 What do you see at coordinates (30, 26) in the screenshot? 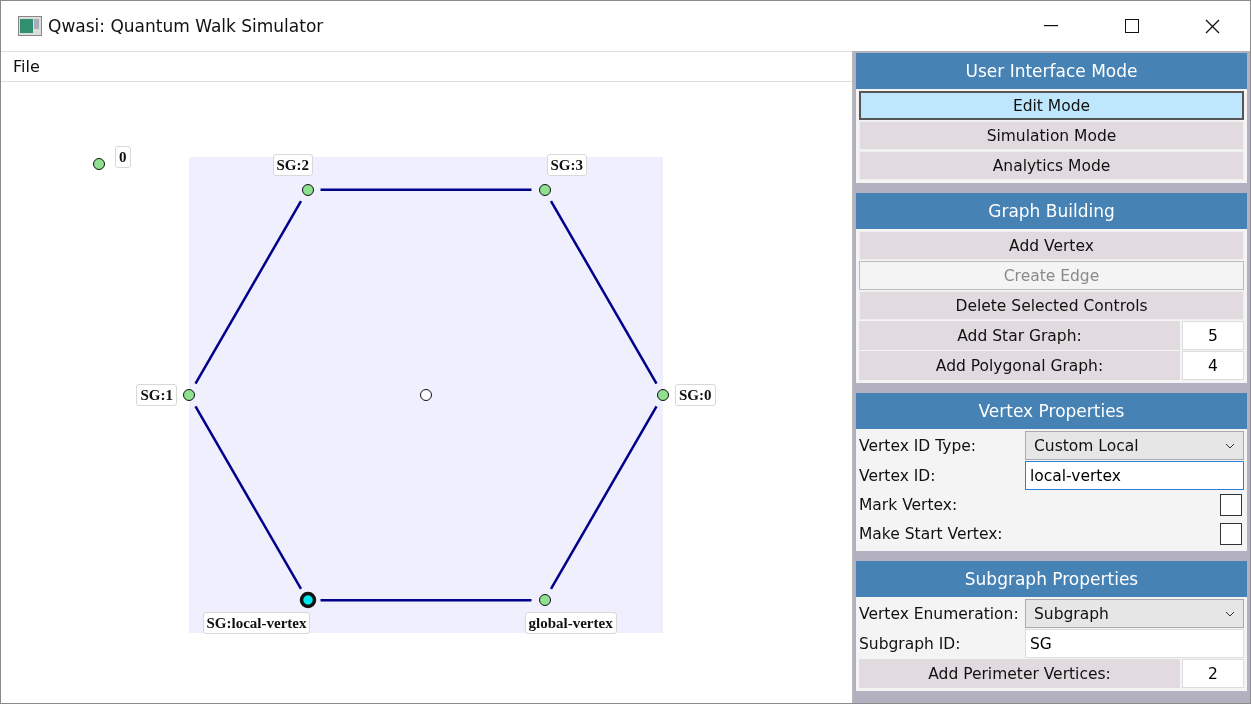
I see `app-icon` at bounding box center [30, 26].